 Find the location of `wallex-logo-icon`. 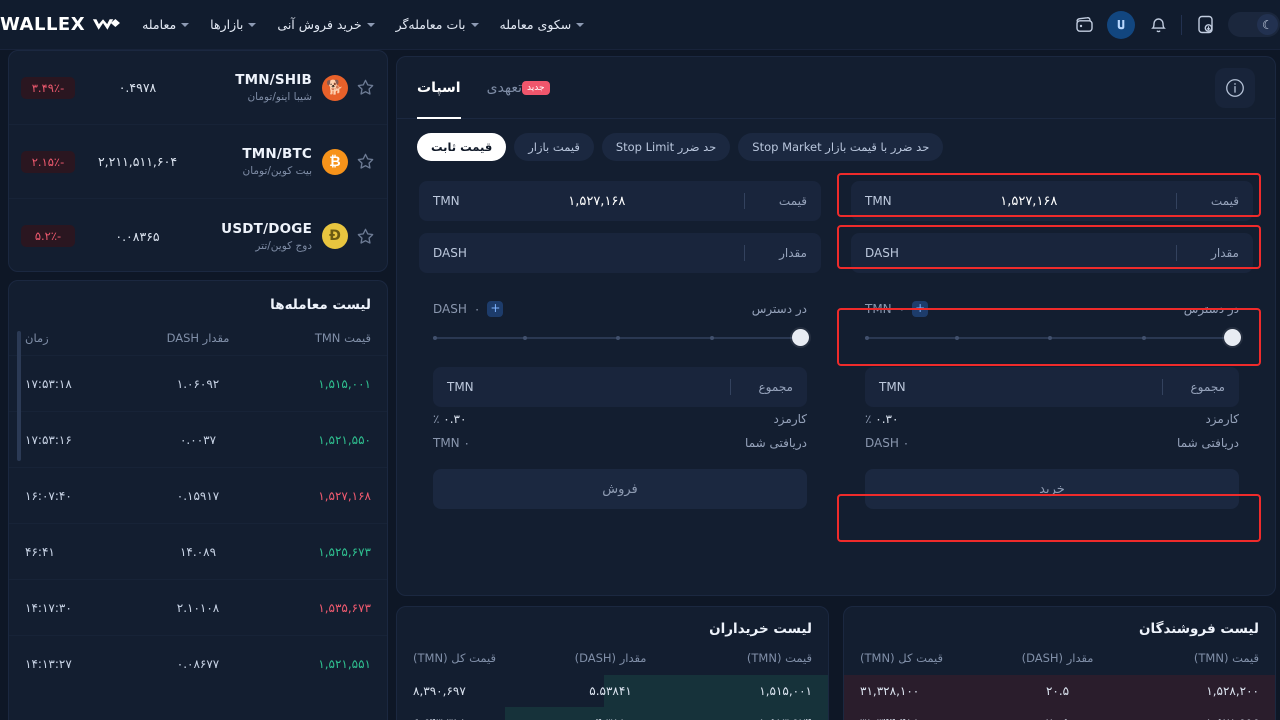

wallex-logo-icon is located at coordinates (106, 24).